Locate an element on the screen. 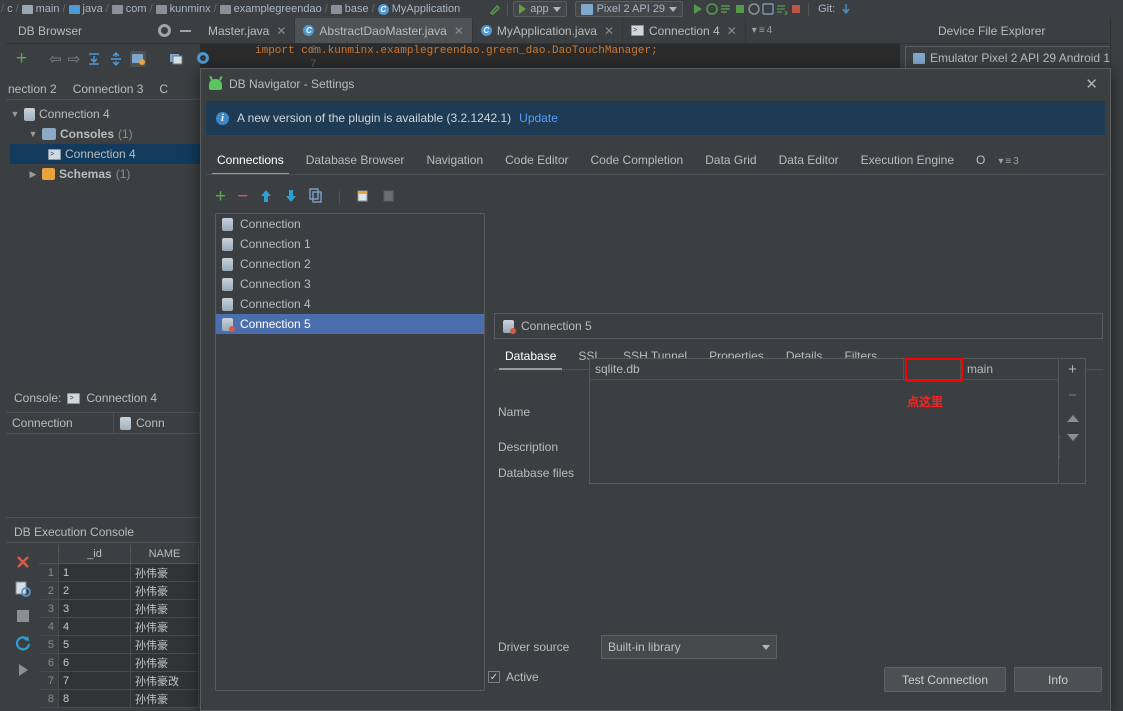 This screenshot has width=1123, height=711. add-connection-icon: + is located at coordinates (220, 196).